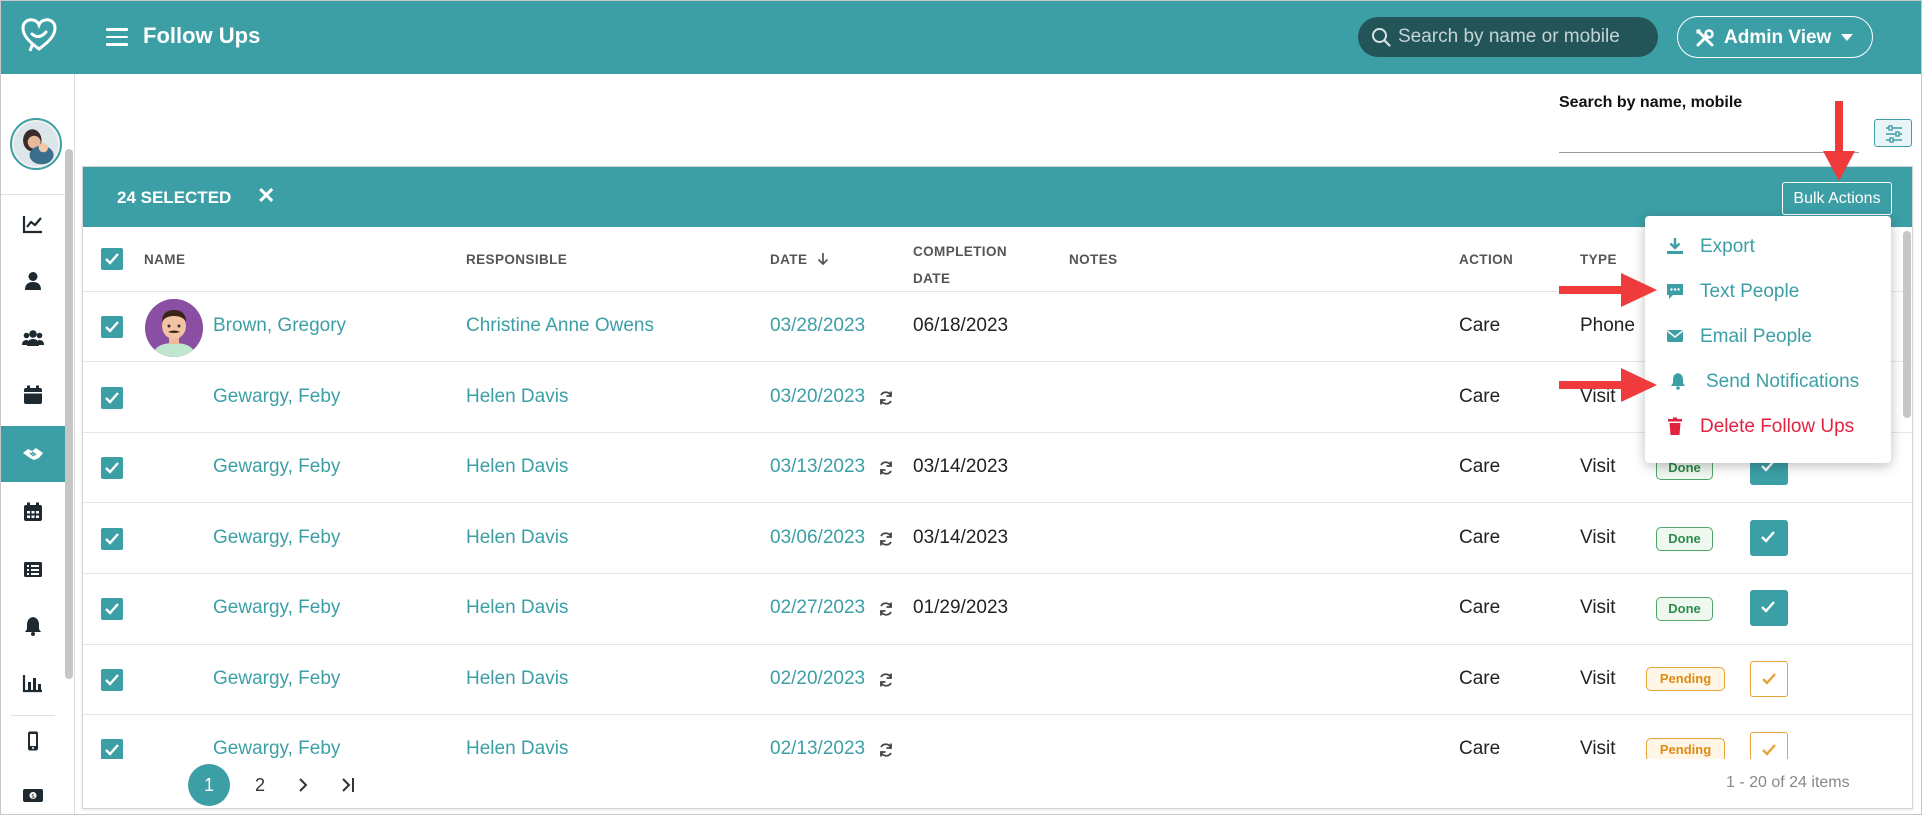 The height and width of the screenshot is (815, 1922). I want to click on date-link: 02/20/2023, so click(817, 679).